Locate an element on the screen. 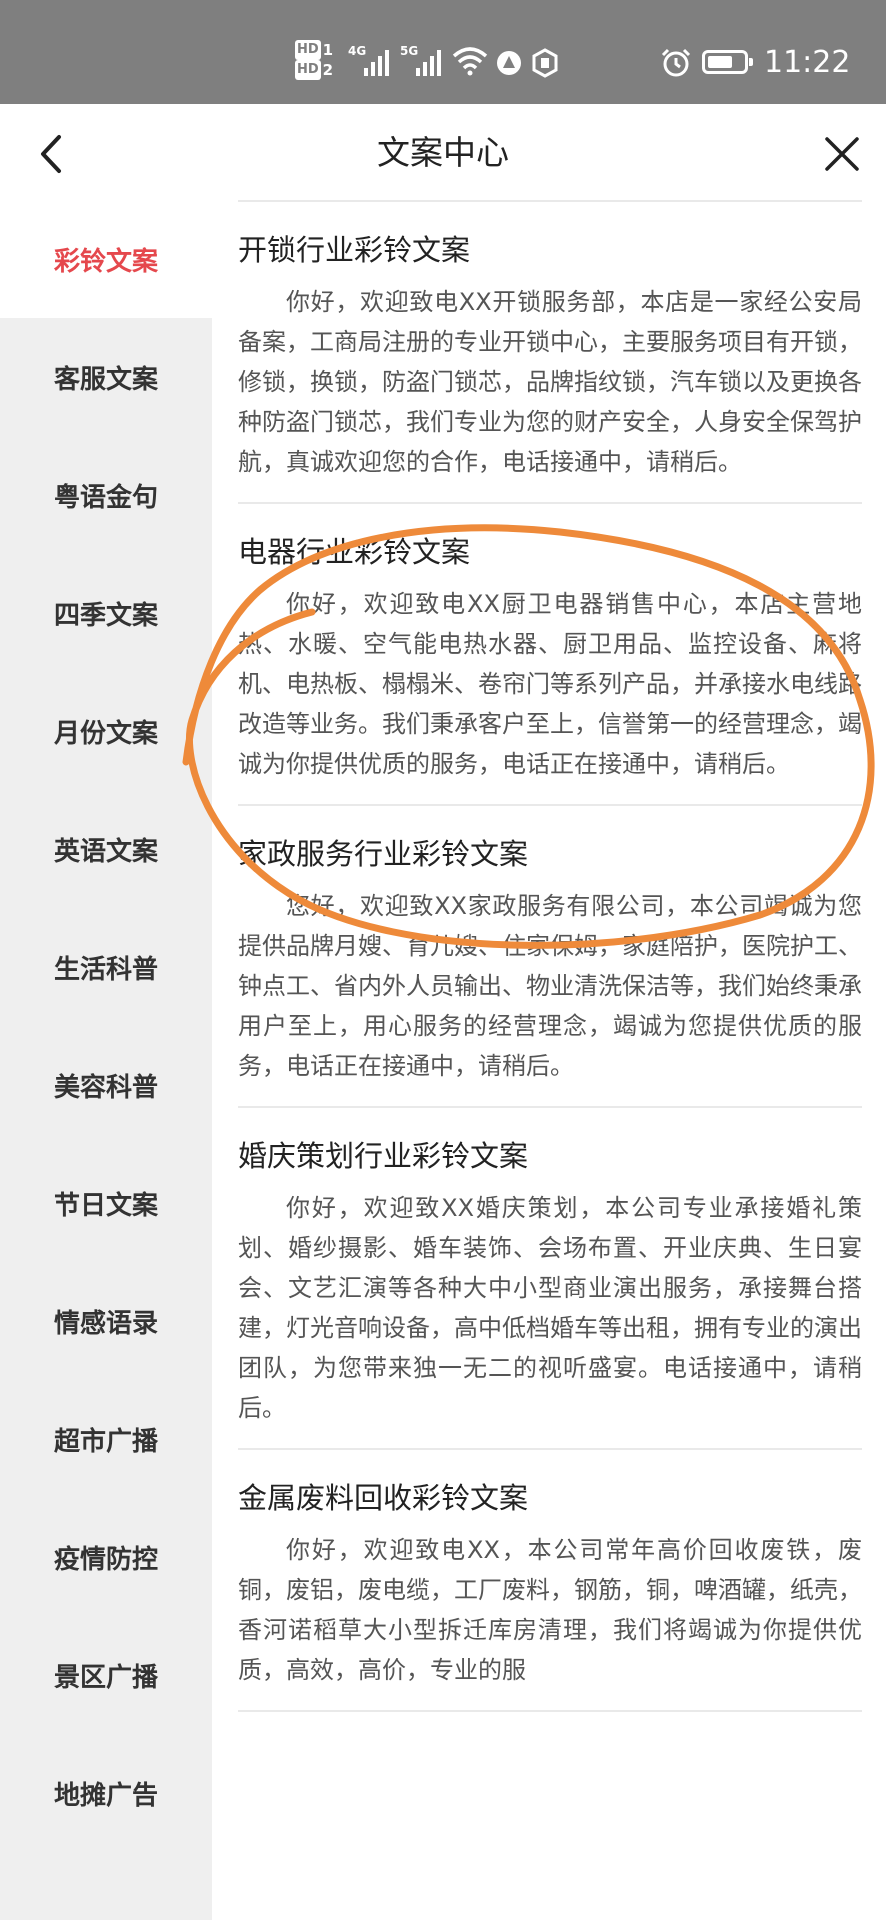  nfc-icon is located at coordinates (545, 63).